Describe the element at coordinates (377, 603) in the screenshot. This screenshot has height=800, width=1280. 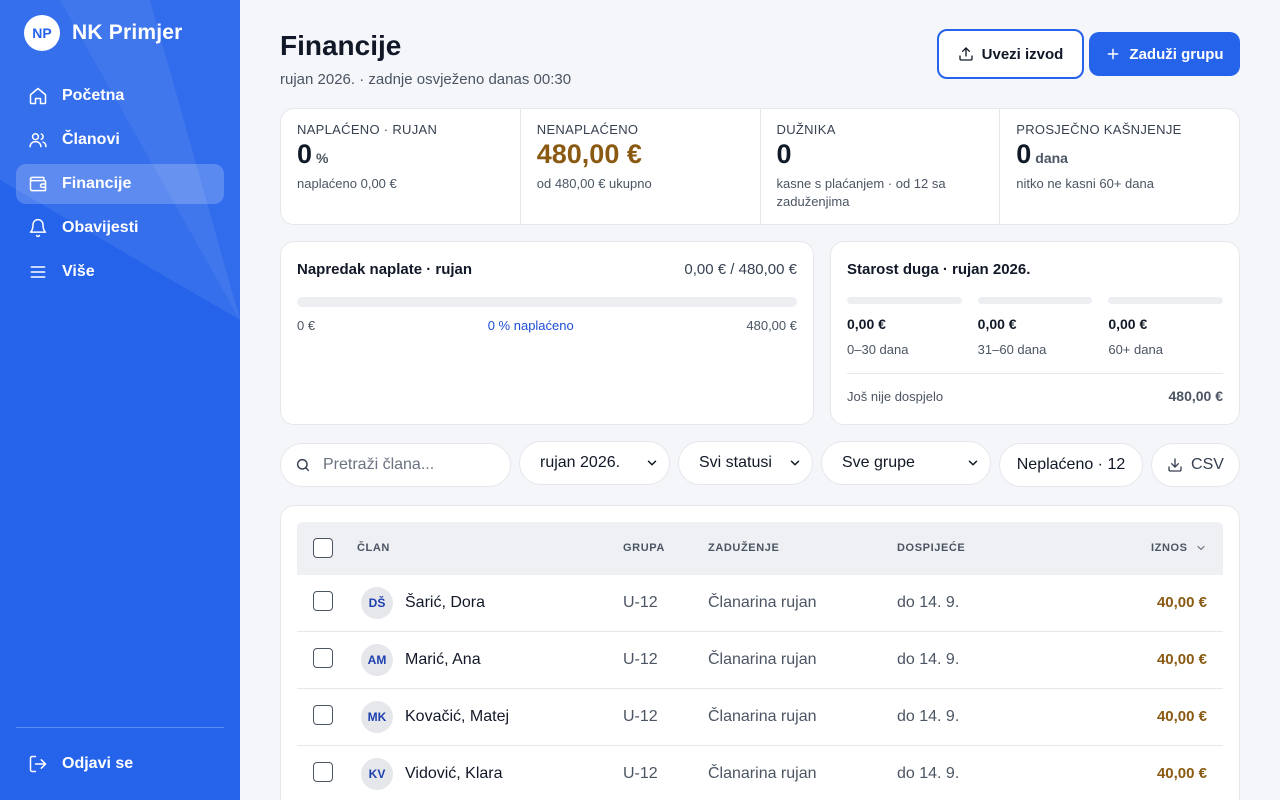
I see `avatar: DŠ` at that location.